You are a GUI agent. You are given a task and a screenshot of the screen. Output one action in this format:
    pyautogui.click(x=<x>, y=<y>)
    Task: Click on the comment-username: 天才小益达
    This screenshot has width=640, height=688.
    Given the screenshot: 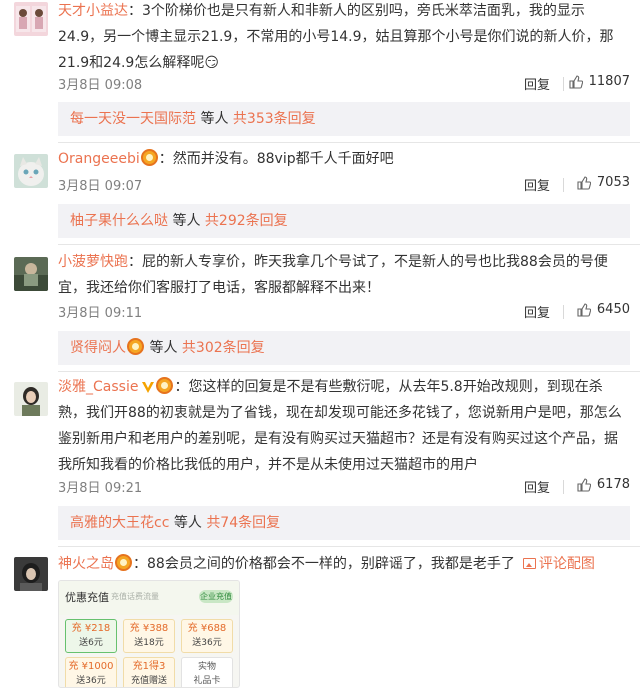 What is the action you would take?
    pyautogui.click(x=93, y=11)
    